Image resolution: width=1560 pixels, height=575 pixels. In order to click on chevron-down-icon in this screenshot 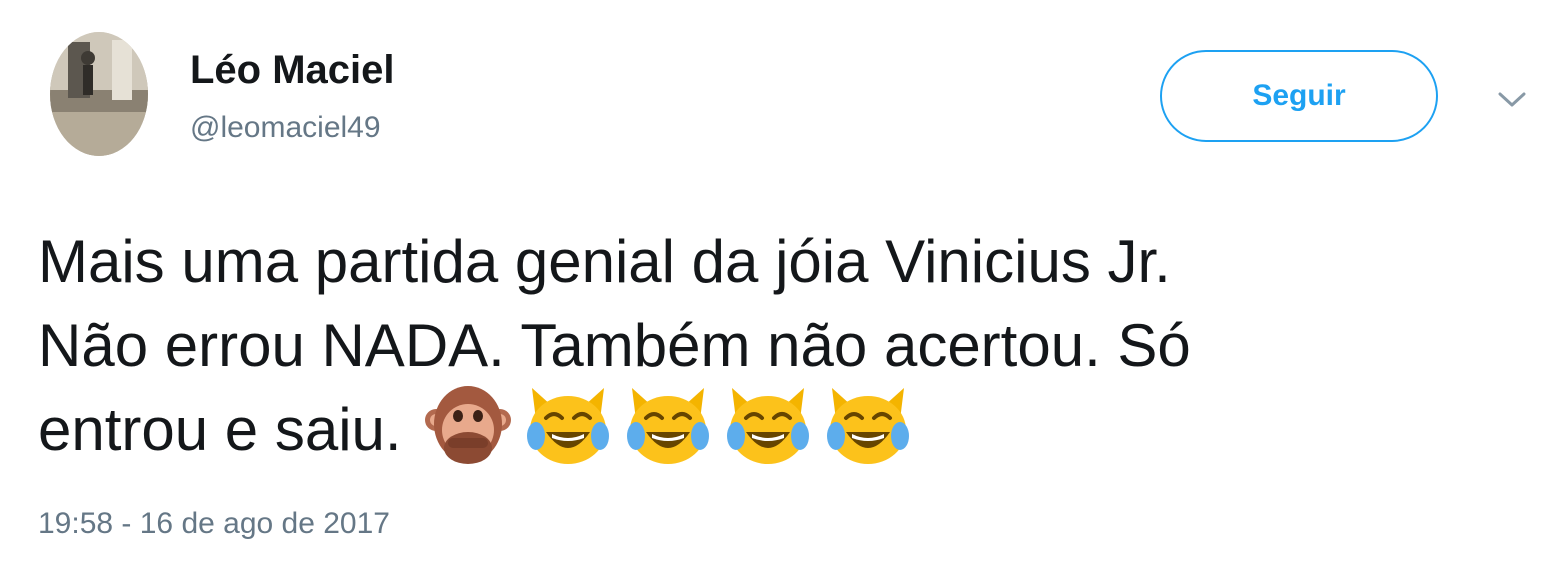, I will do `click(1512, 99)`.